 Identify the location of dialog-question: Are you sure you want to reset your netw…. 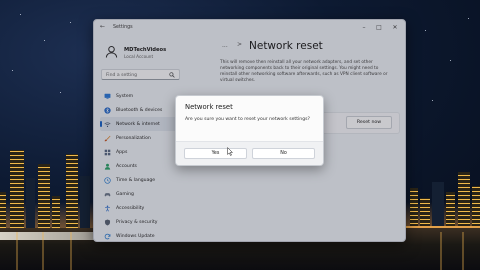
(247, 119).